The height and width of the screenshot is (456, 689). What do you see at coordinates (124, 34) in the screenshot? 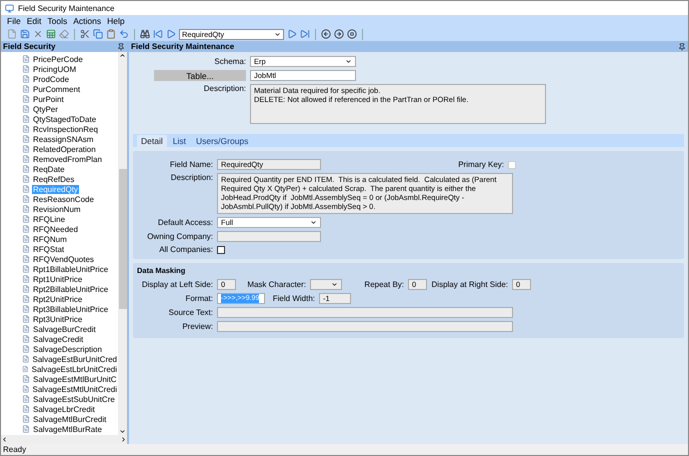
I see `undo-icon` at bounding box center [124, 34].